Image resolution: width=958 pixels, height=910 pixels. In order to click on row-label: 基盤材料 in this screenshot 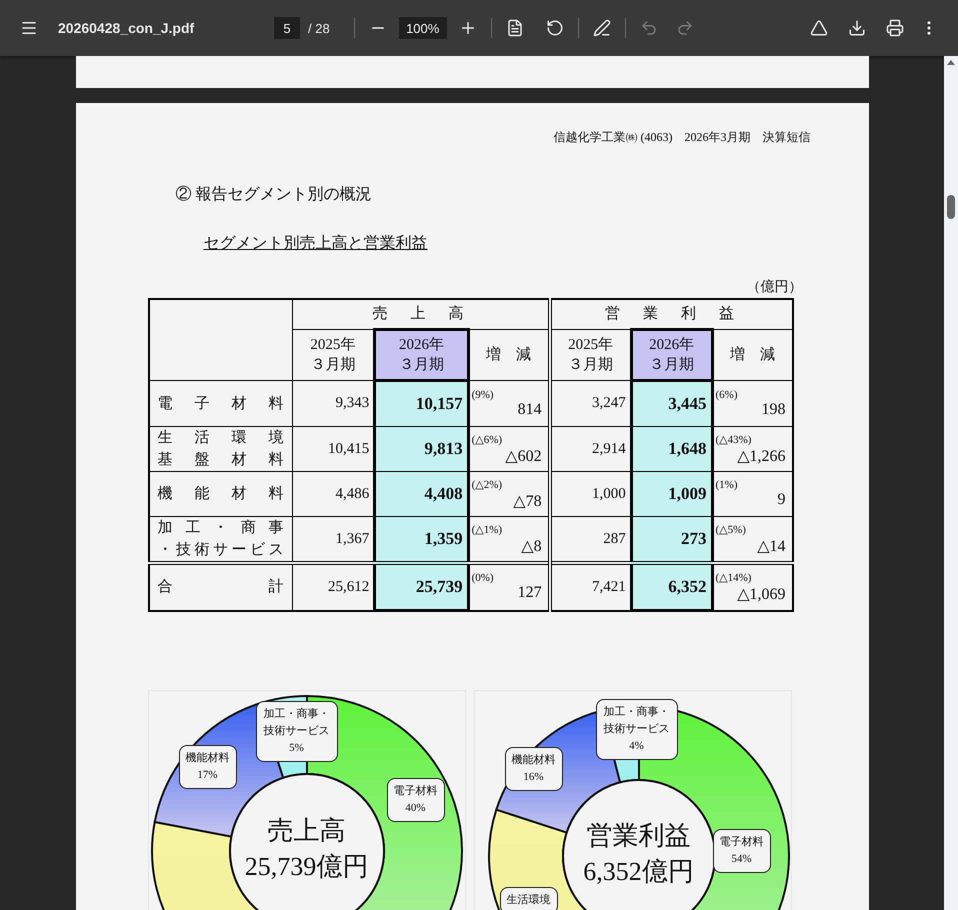, I will do `click(221, 460)`.